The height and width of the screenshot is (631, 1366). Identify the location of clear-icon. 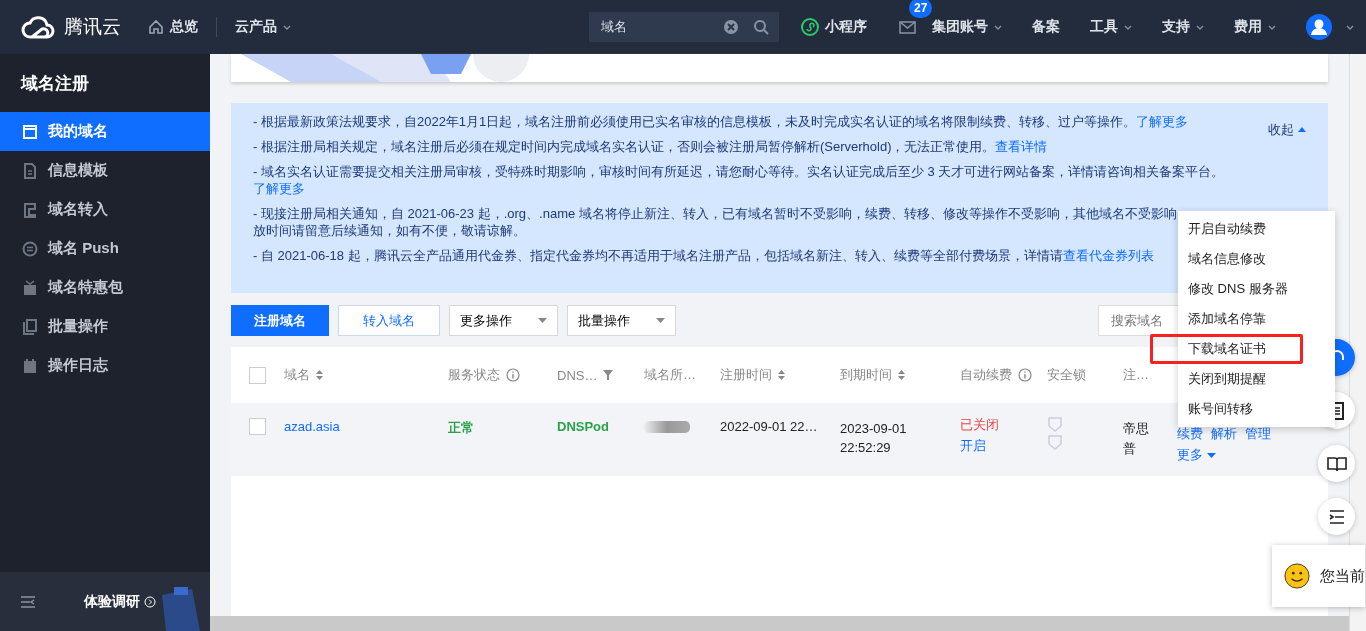
(731, 27).